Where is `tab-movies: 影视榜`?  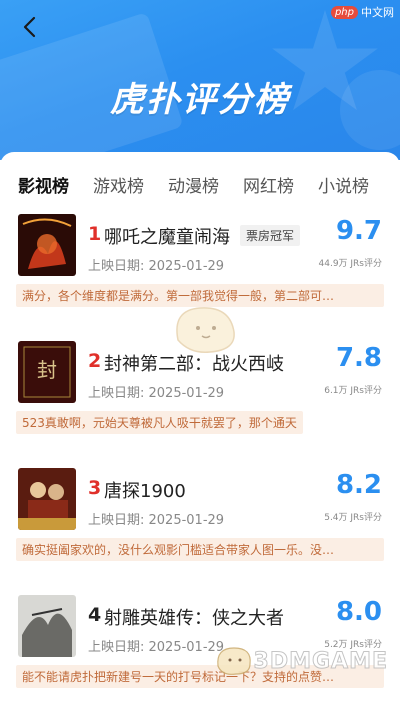 tab-movies: 影视榜 is located at coordinates (43, 184).